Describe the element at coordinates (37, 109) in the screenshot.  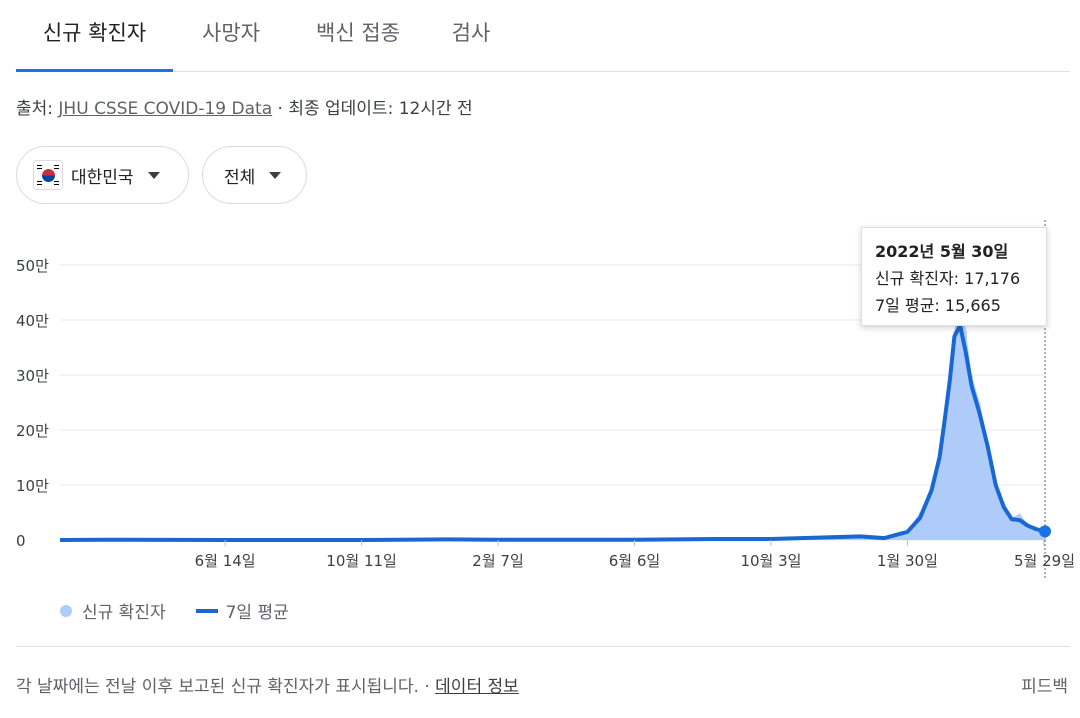
I see `source-prefix: 출처:` at that location.